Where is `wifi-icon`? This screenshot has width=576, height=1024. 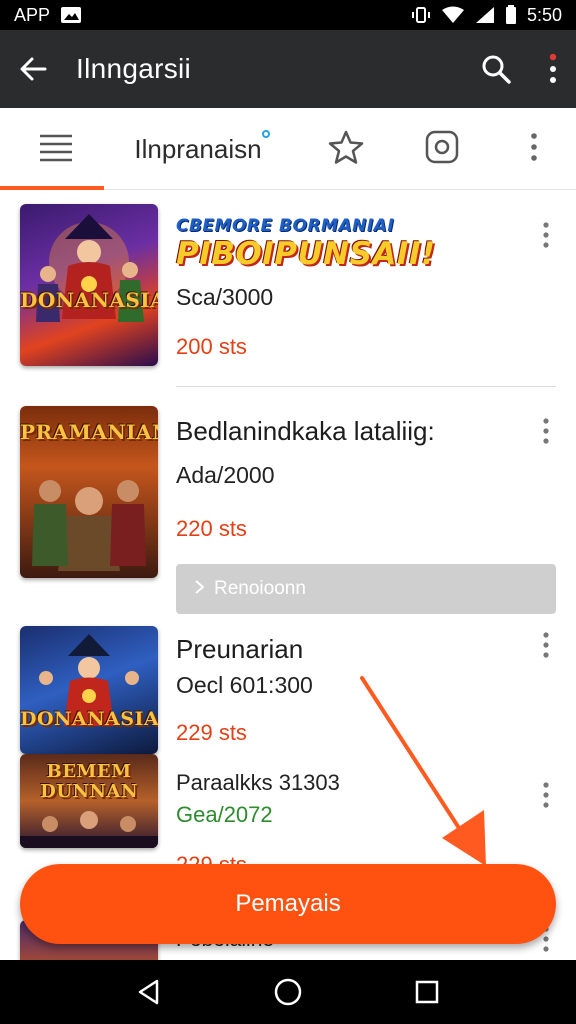
wifi-icon is located at coordinates (453, 15).